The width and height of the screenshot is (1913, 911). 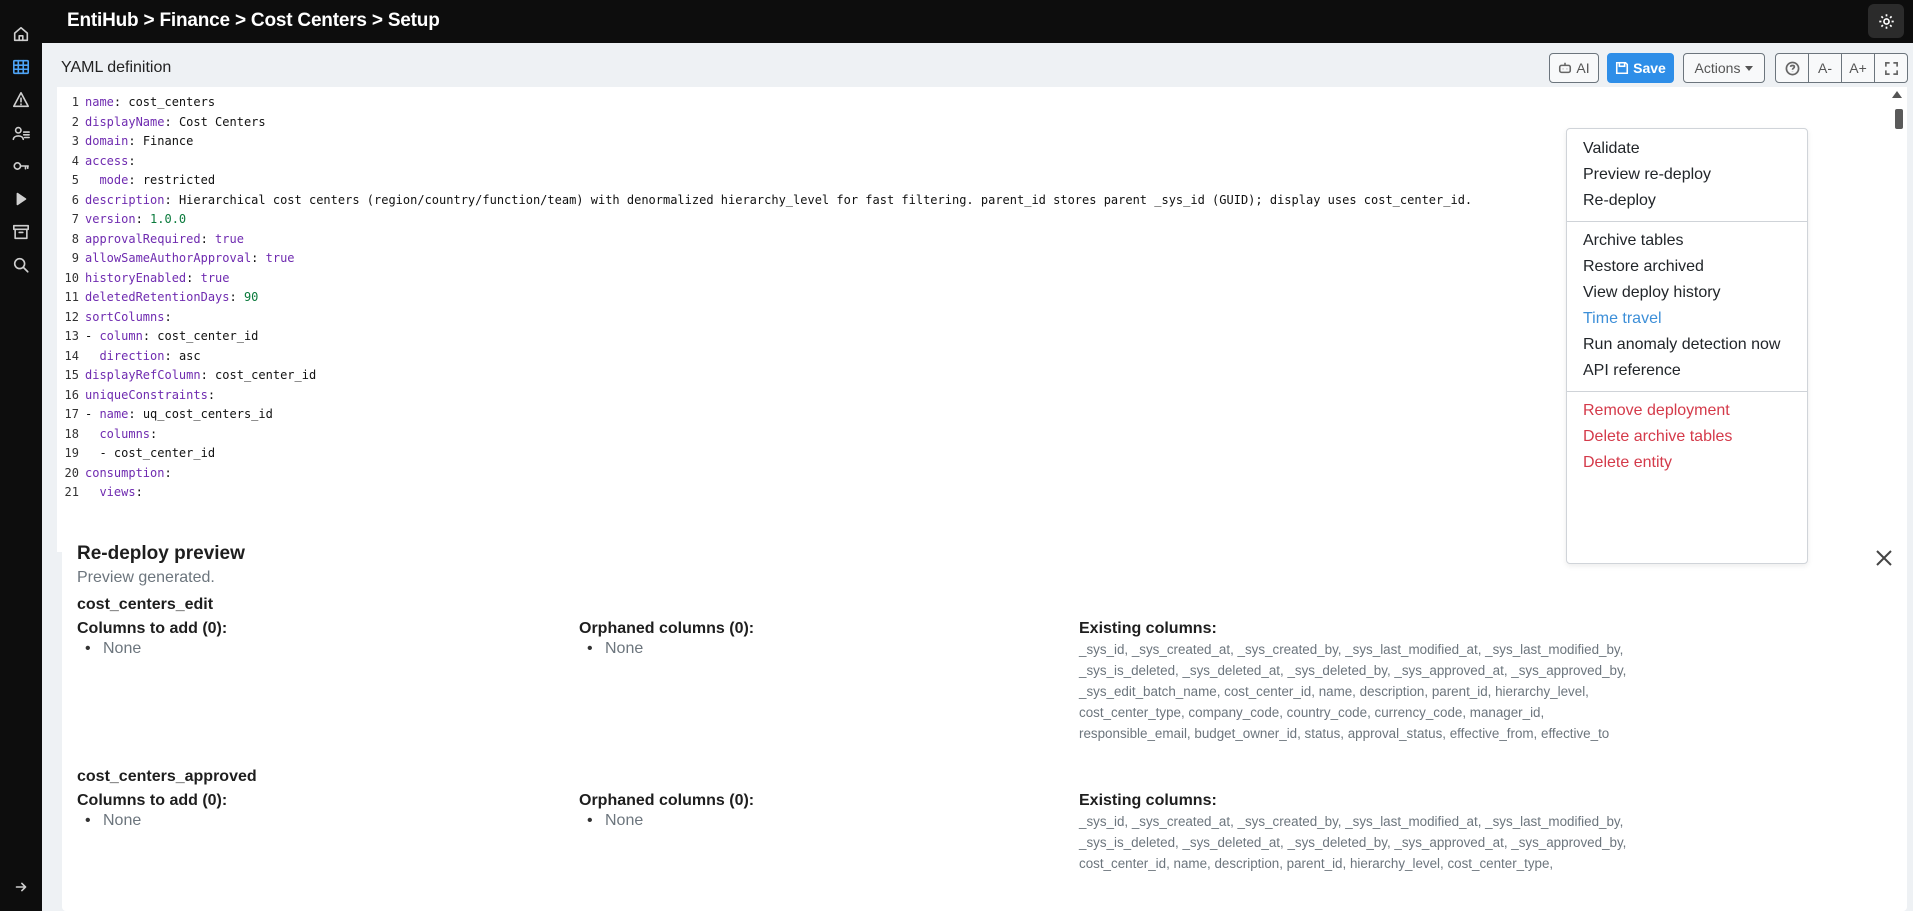 What do you see at coordinates (132, 474) in the screenshot?
I see `line-text: consumption:` at bounding box center [132, 474].